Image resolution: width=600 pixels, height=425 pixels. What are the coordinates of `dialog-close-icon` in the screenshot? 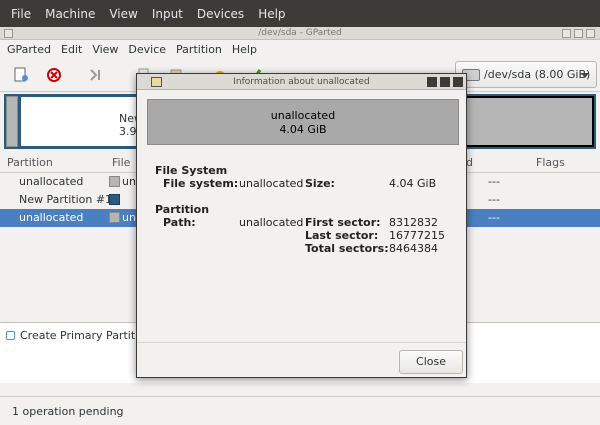 It's located at (458, 82).